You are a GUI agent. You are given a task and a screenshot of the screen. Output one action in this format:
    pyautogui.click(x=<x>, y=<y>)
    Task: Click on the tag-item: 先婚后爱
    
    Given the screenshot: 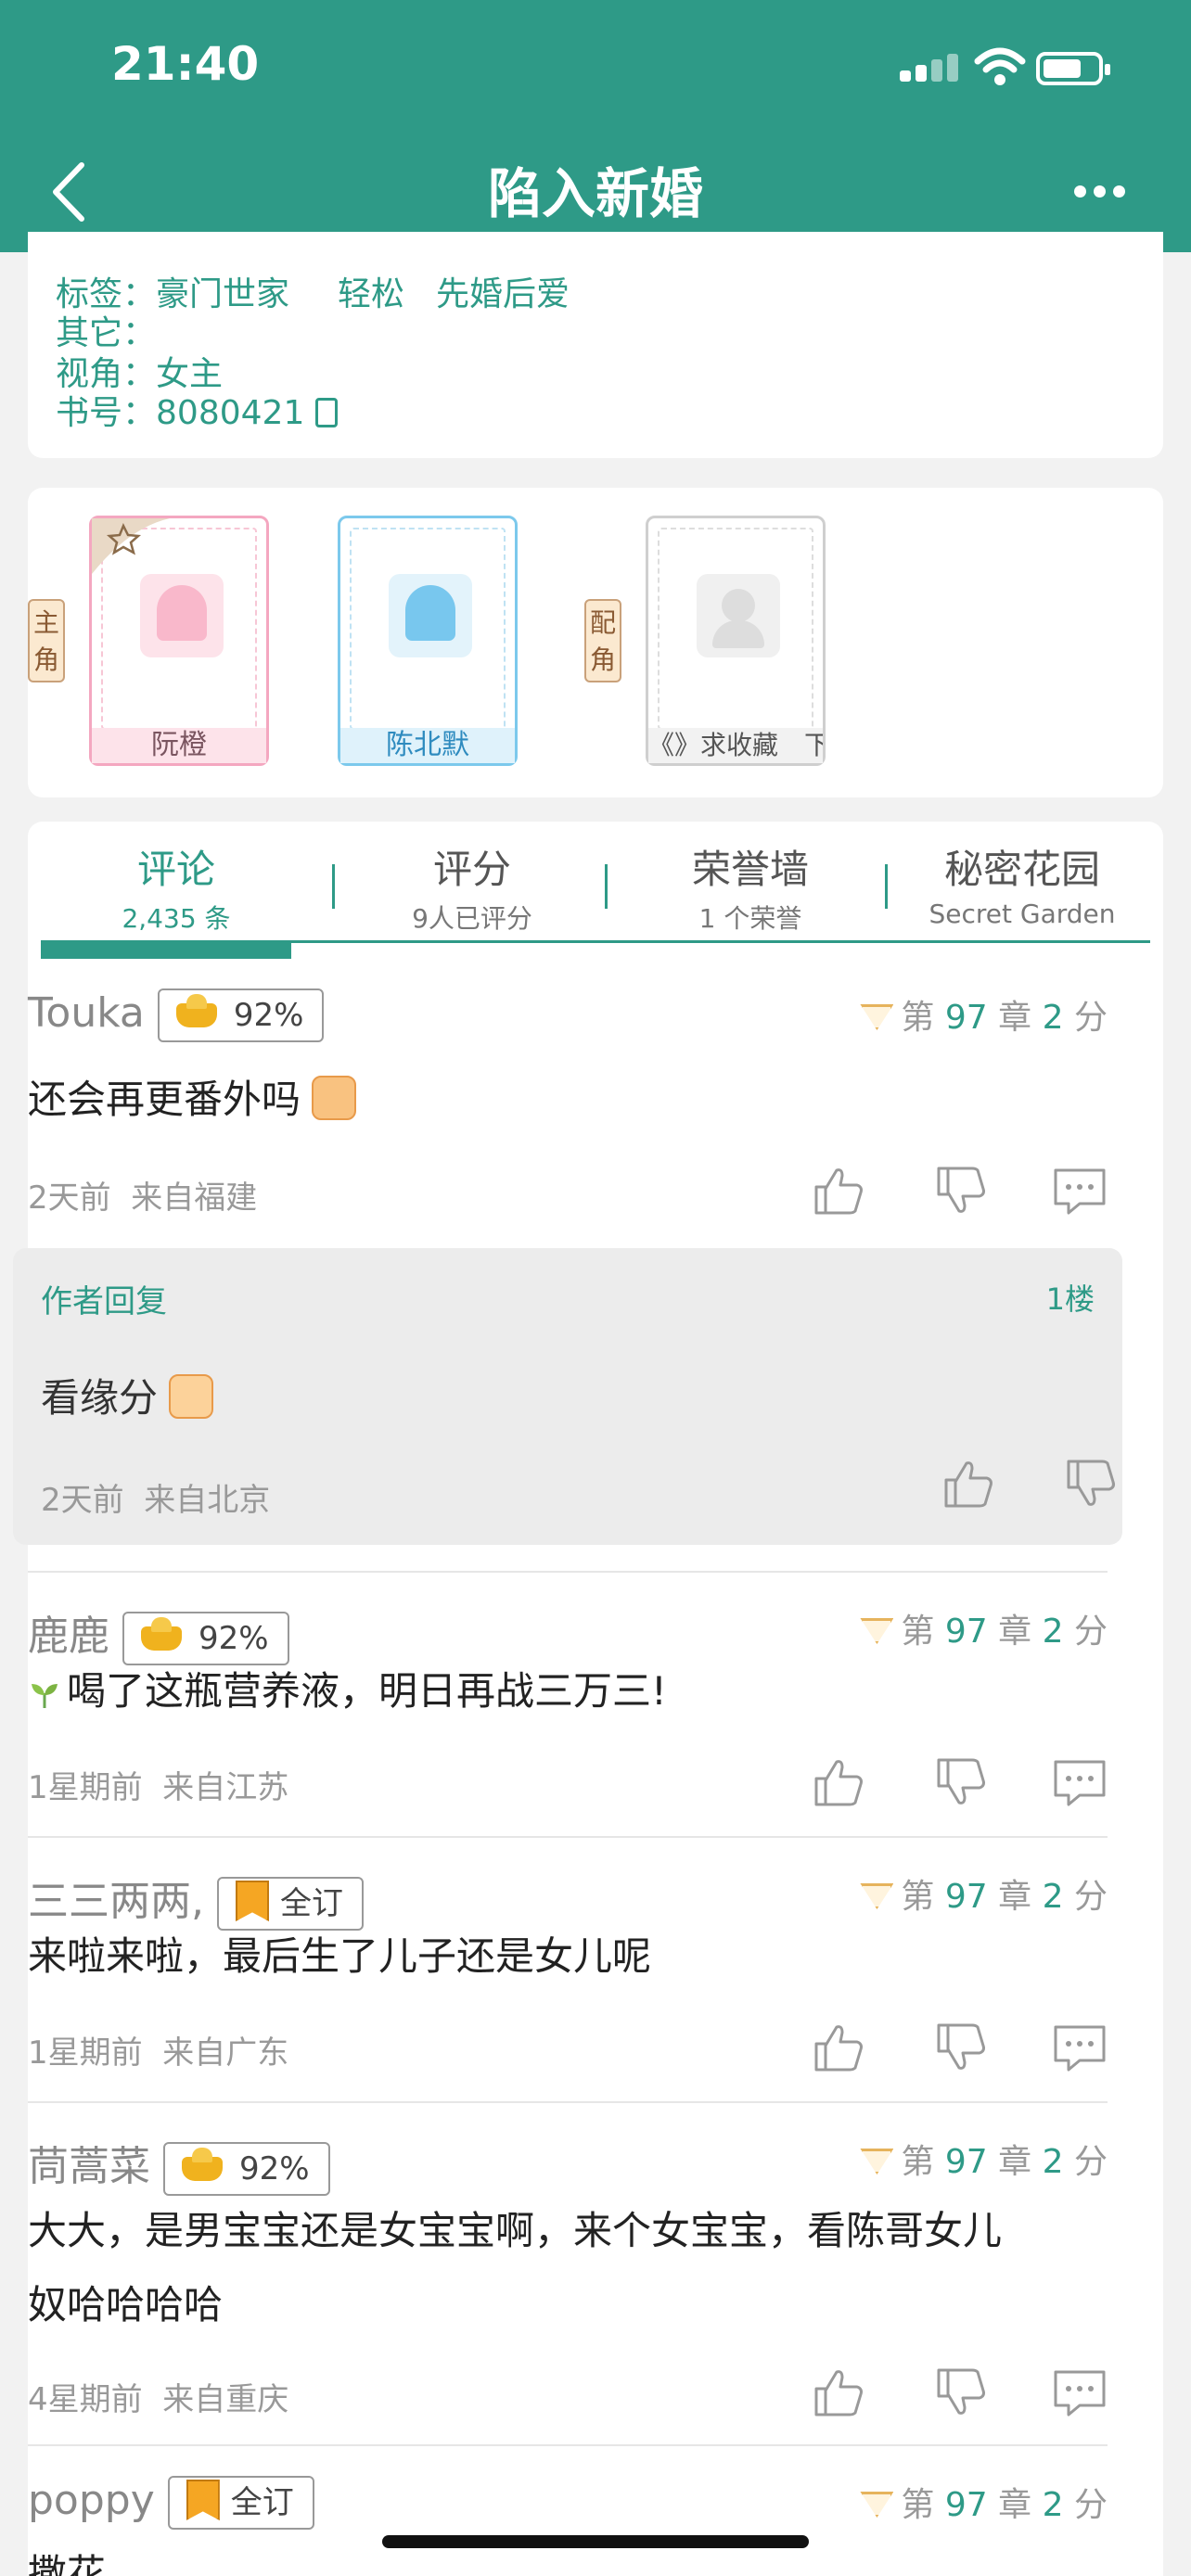 What is the action you would take?
    pyautogui.click(x=503, y=294)
    